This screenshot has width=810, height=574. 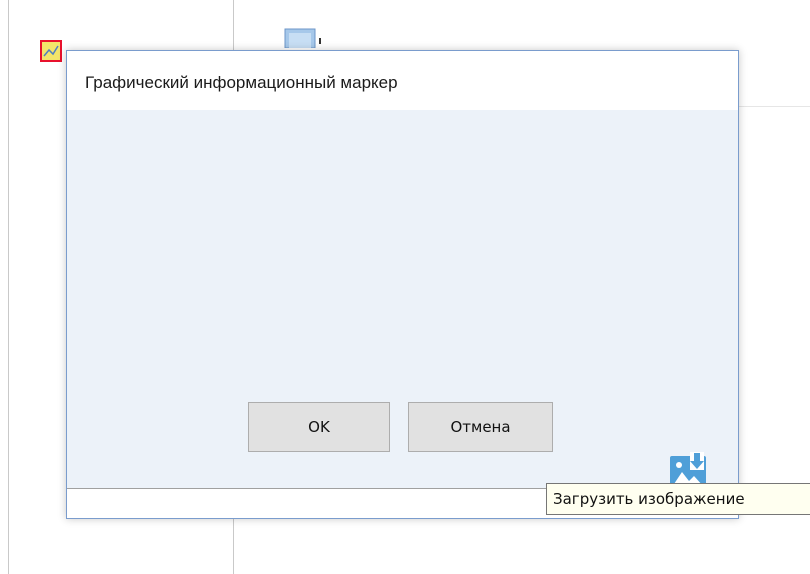 What do you see at coordinates (8, 287) in the screenshot?
I see `background-divider-left` at bounding box center [8, 287].